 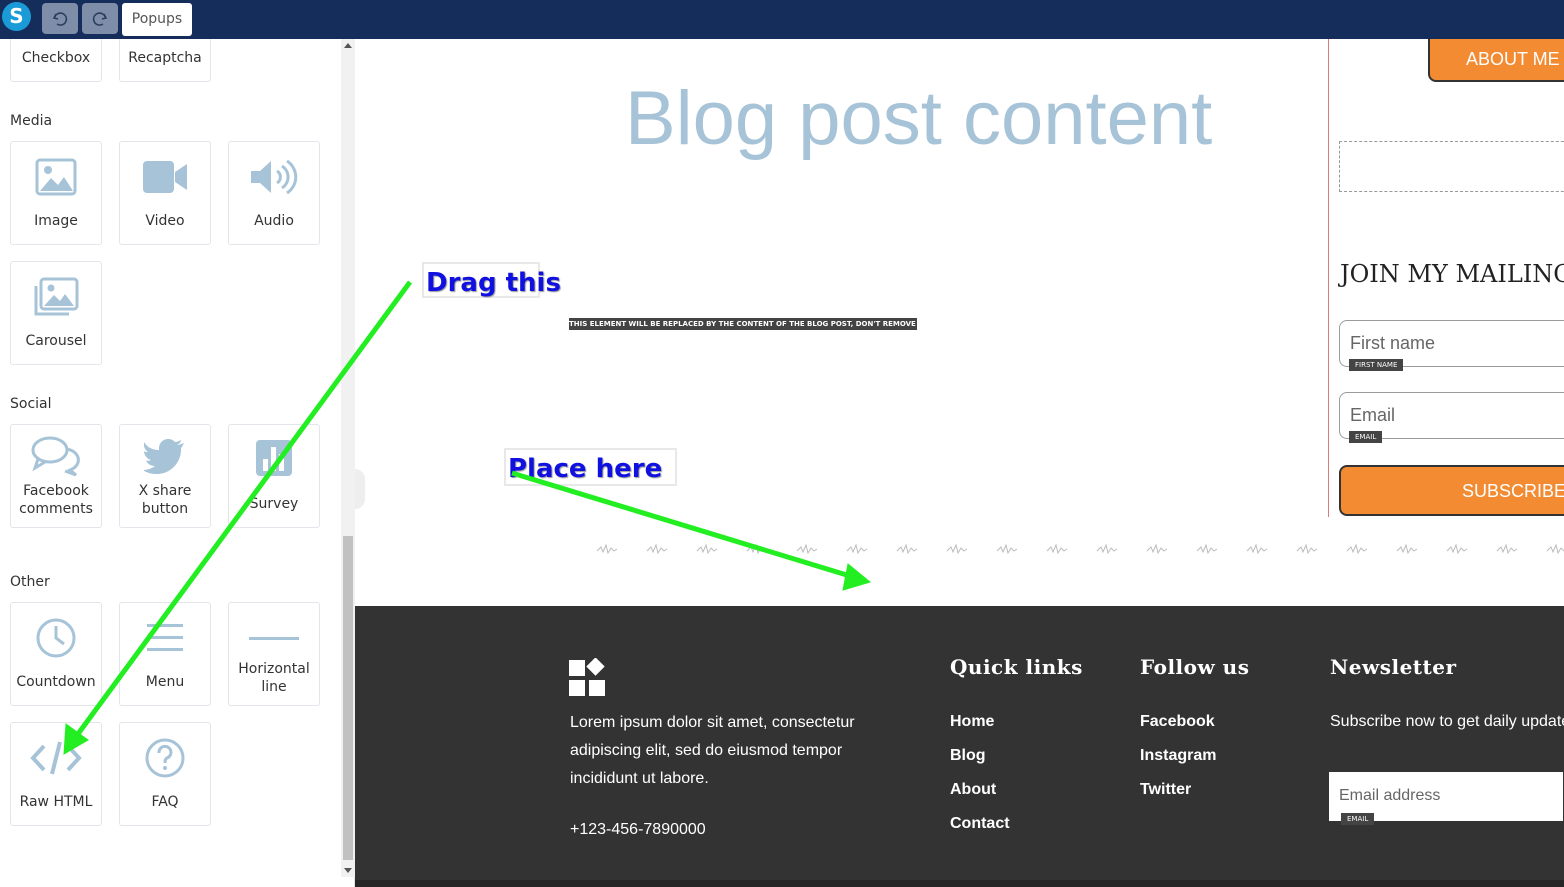 I want to click on app-logo: S, so click(x=16, y=16).